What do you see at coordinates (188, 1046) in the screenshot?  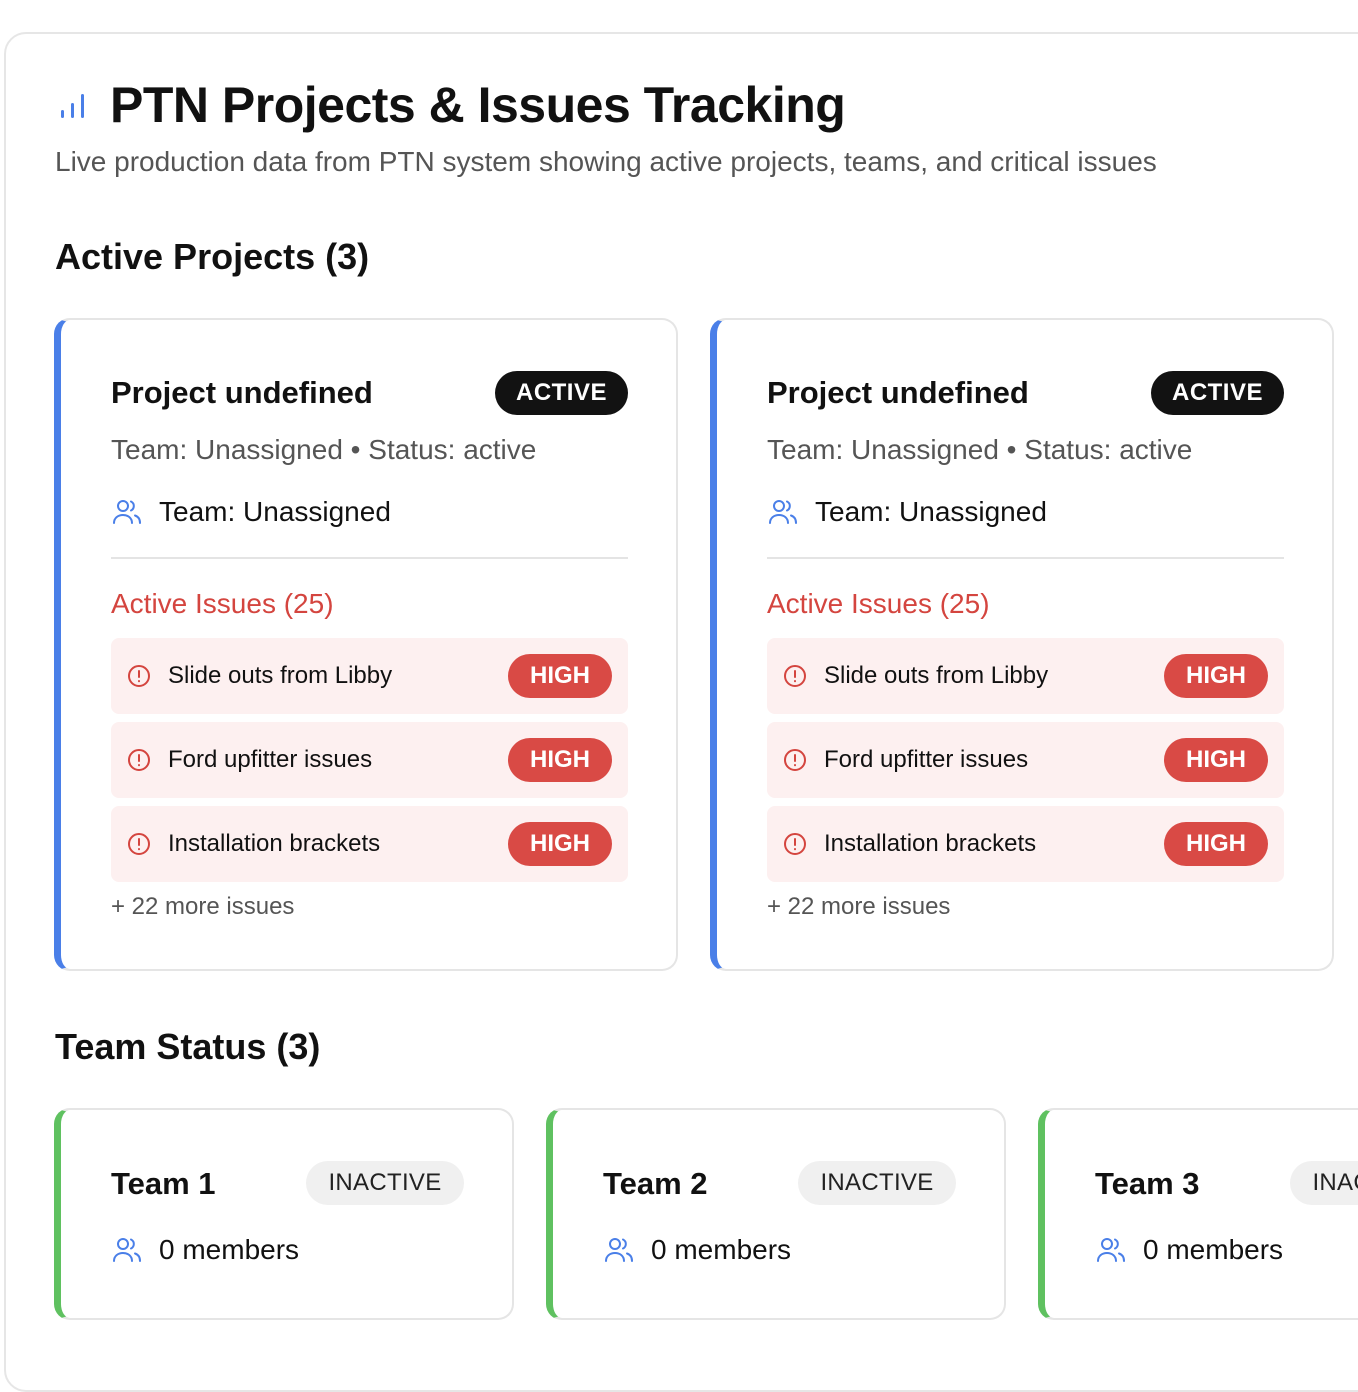 I see `team-status-heading: Team Status (3)` at bounding box center [188, 1046].